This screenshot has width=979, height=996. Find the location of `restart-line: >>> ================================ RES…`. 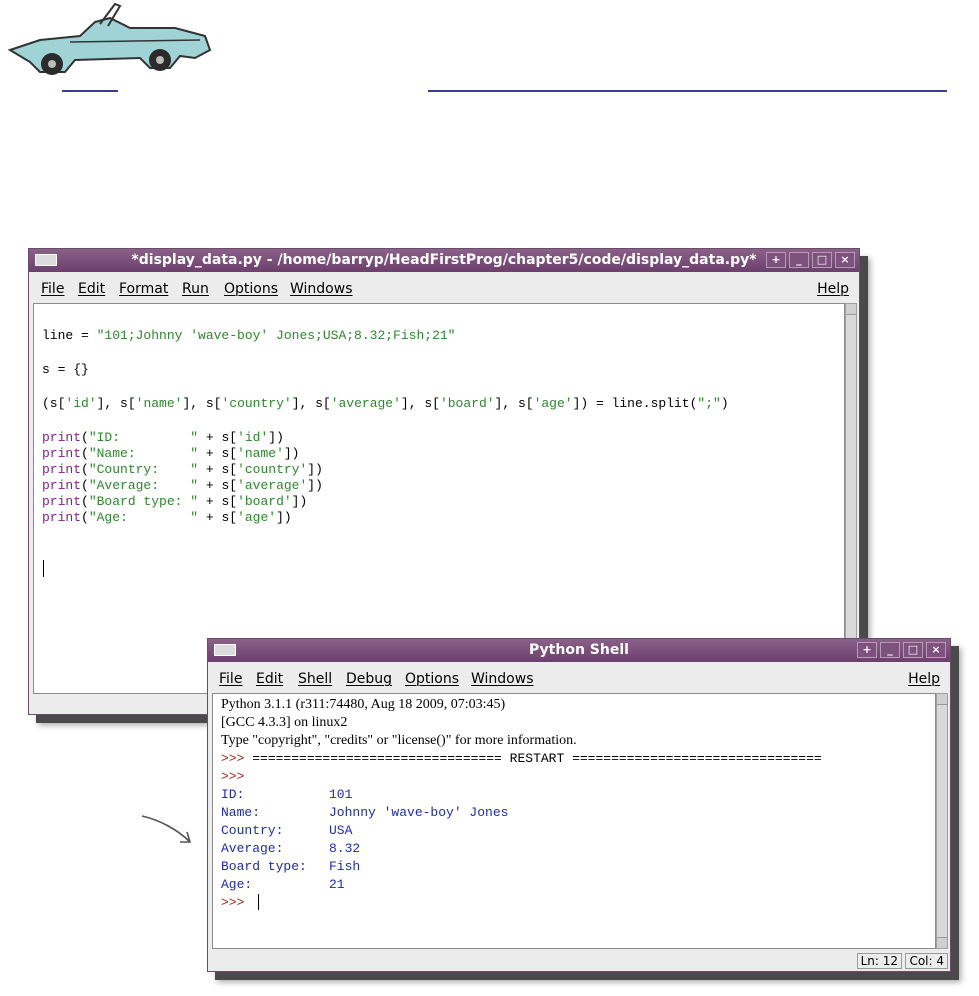

restart-line: >>> ================================ RES… is located at coordinates (521, 759).